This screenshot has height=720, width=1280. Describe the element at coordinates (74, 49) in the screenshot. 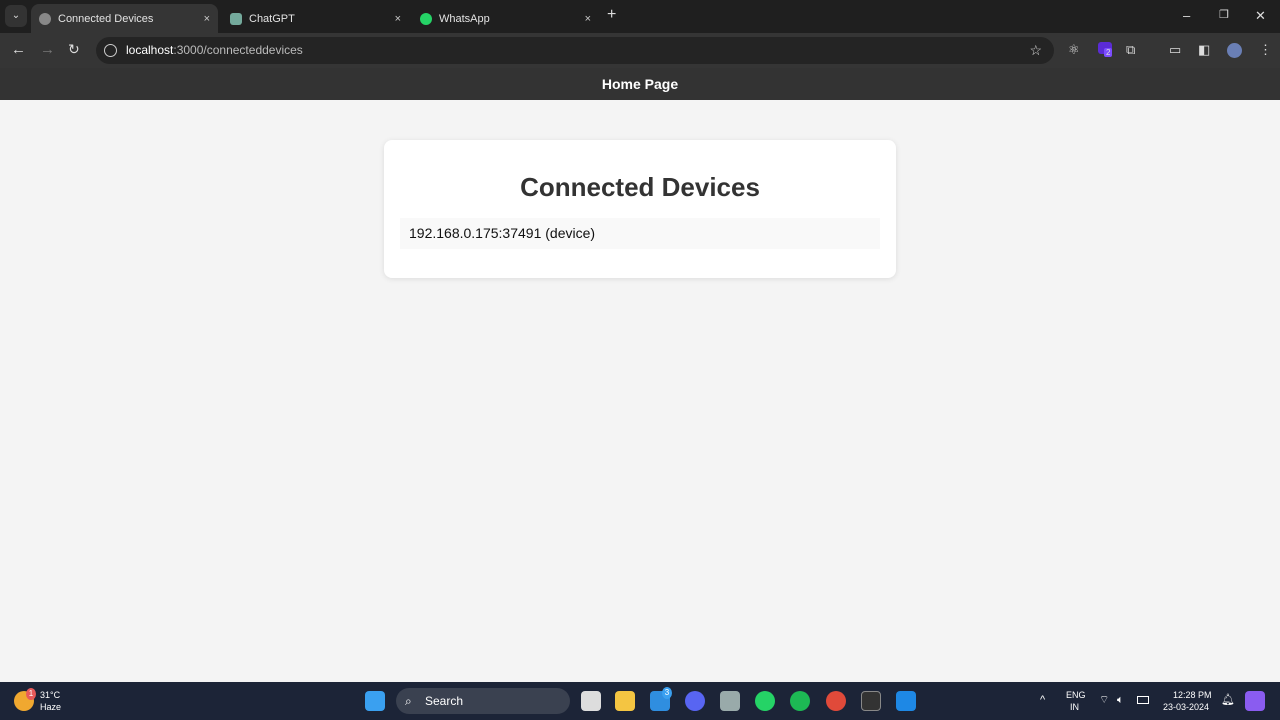

I see `reload-button: ↻` at that location.